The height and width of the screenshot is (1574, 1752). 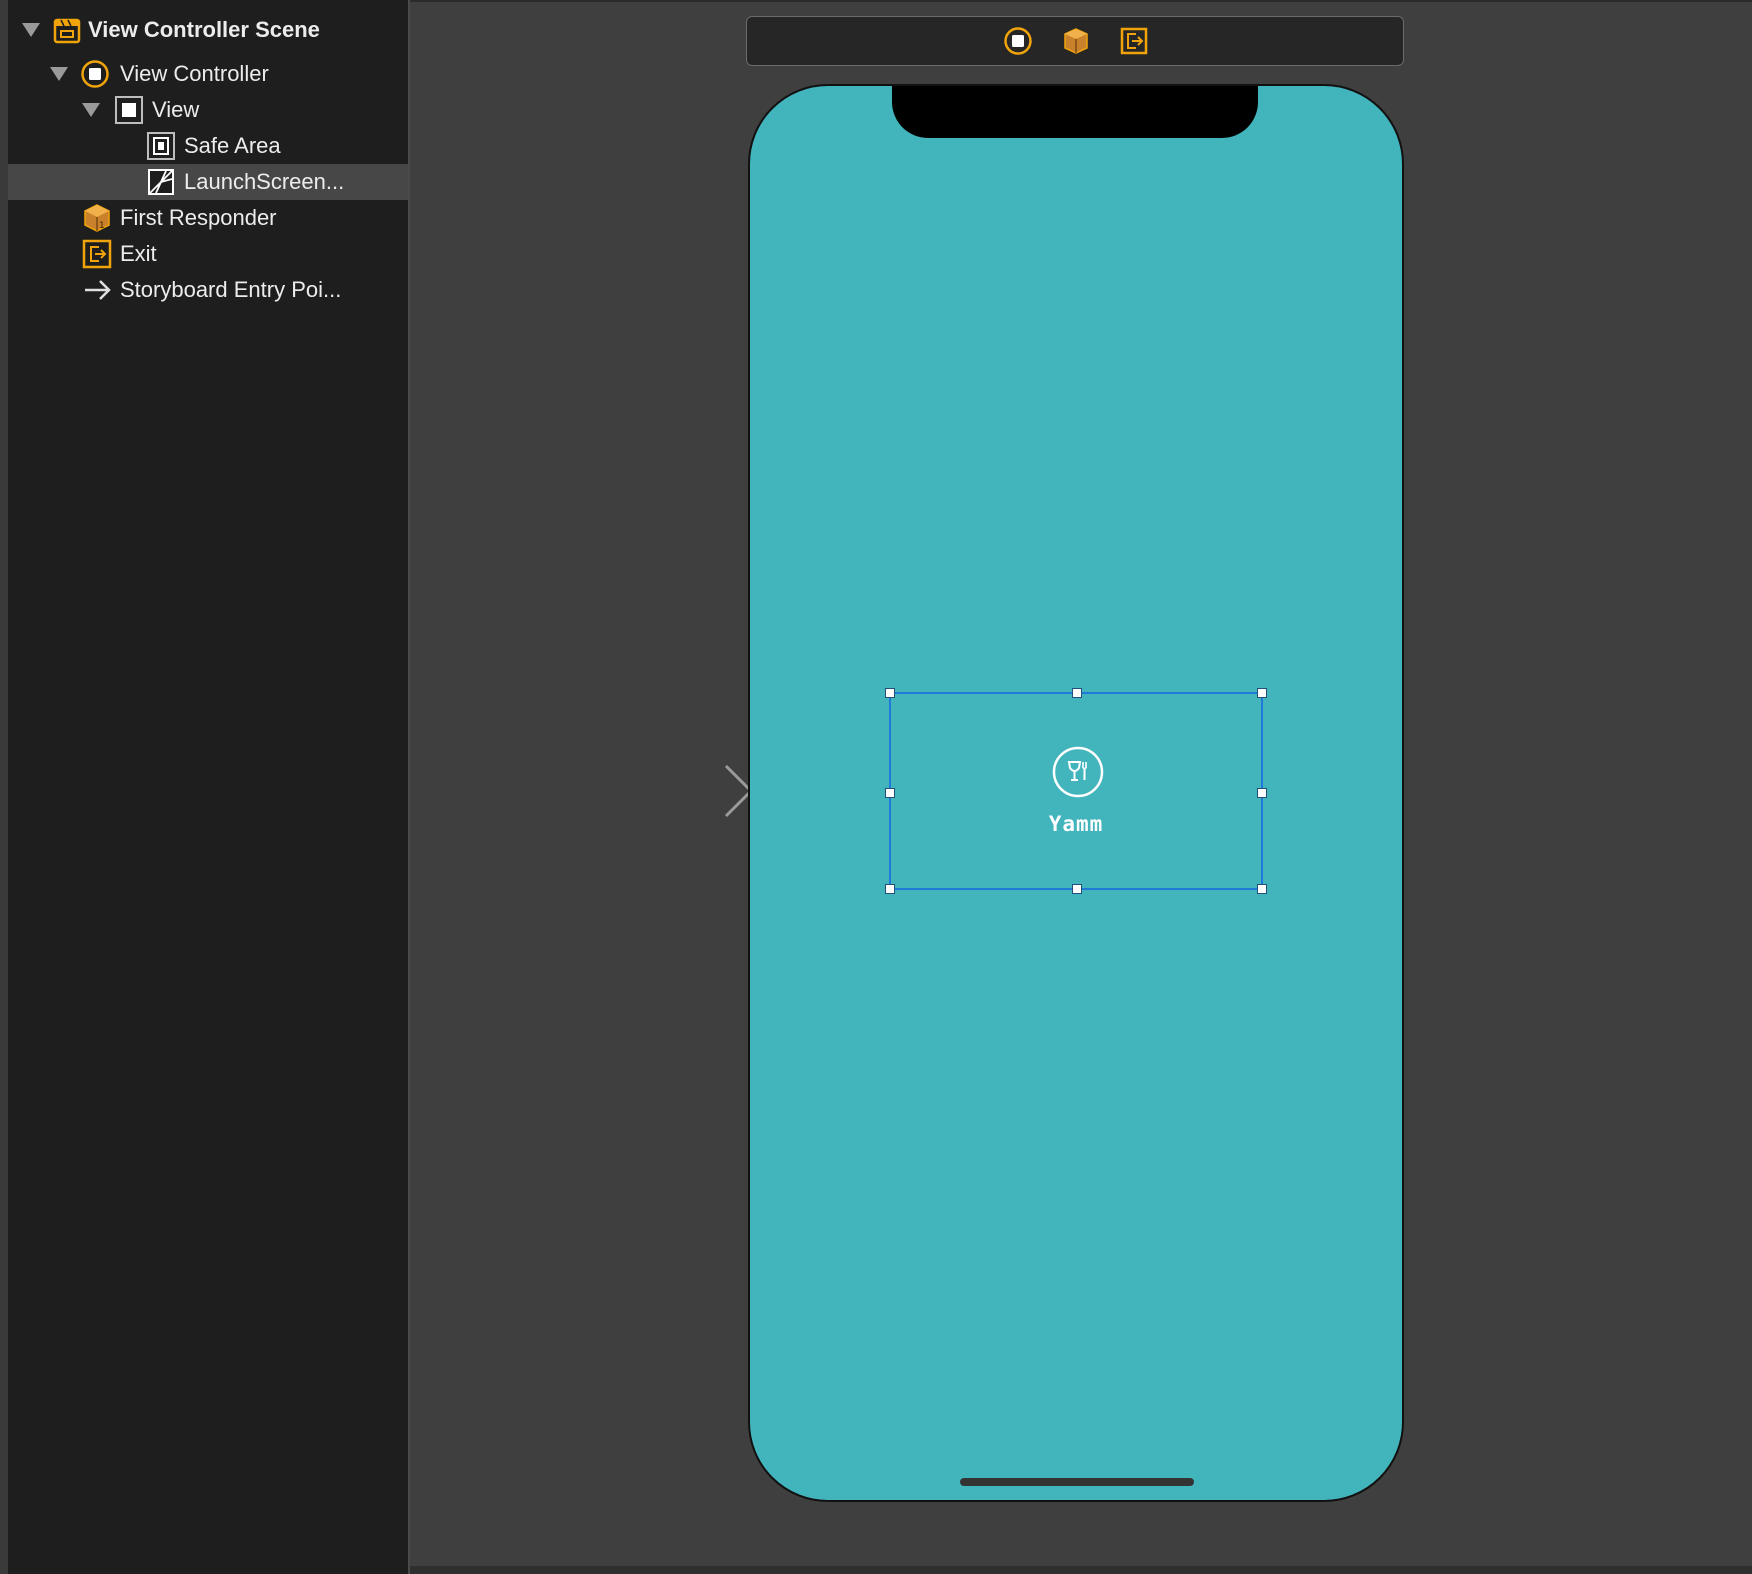 What do you see at coordinates (890, 693) in the screenshot?
I see `resize-handle-top-left` at bounding box center [890, 693].